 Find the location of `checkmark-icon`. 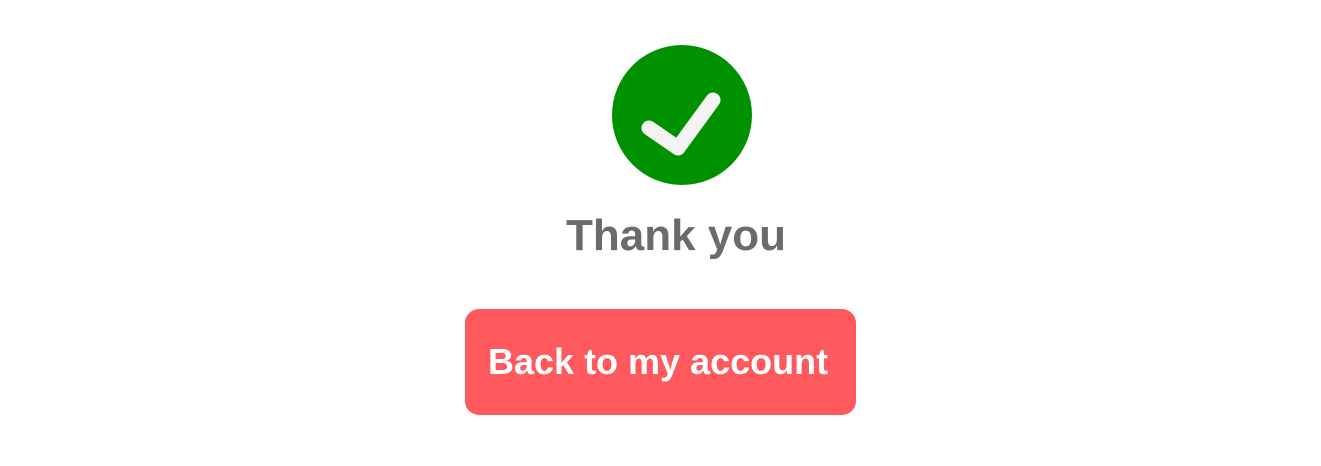

checkmark-icon is located at coordinates (681, 124).